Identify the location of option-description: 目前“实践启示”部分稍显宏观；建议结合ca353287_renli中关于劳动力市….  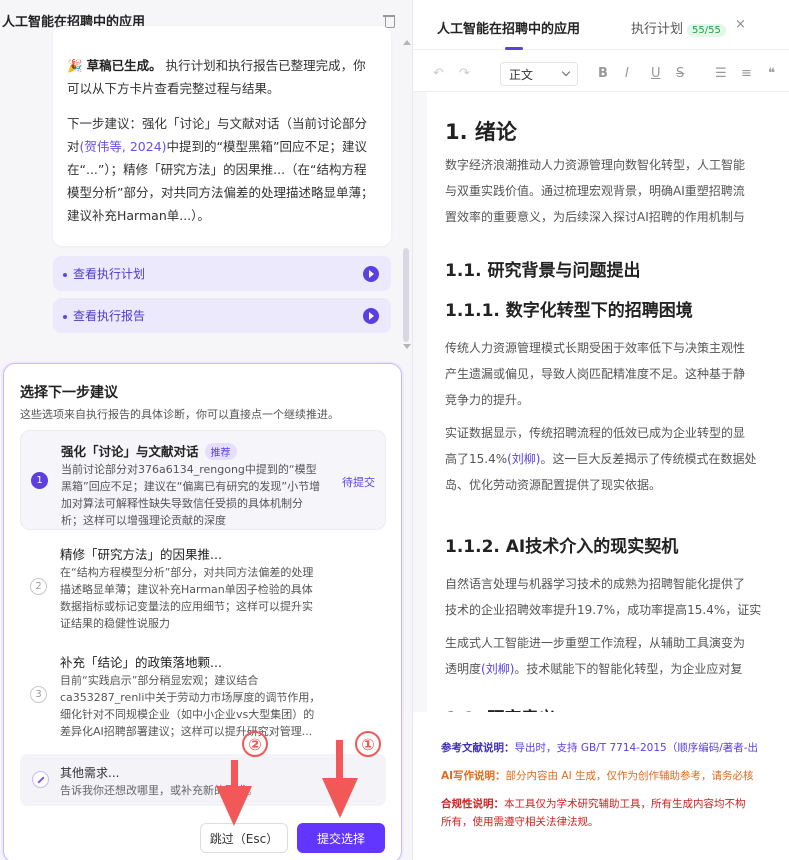
(190, 706).